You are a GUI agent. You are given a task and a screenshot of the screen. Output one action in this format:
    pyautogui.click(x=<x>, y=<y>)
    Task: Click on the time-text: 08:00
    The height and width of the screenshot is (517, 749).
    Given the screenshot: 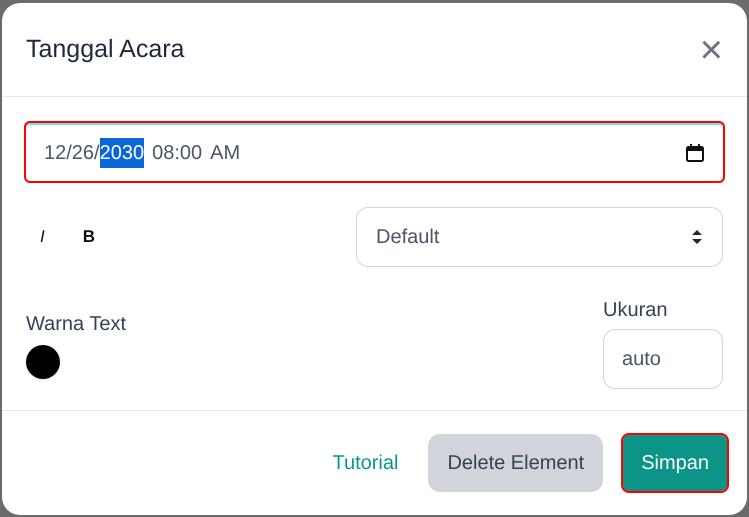 What is the action you would take?
    pyautogui.click(x=177, y=153)
    